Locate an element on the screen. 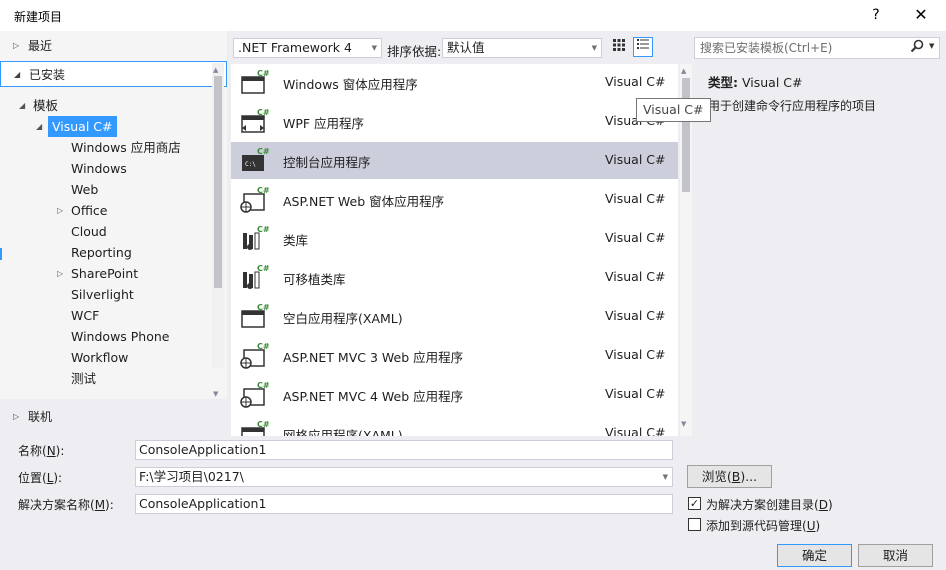 The height and width of the screenshot is (570, 946). tree-item-templates: ◢ 模板 is located at coordinates (39, 105).